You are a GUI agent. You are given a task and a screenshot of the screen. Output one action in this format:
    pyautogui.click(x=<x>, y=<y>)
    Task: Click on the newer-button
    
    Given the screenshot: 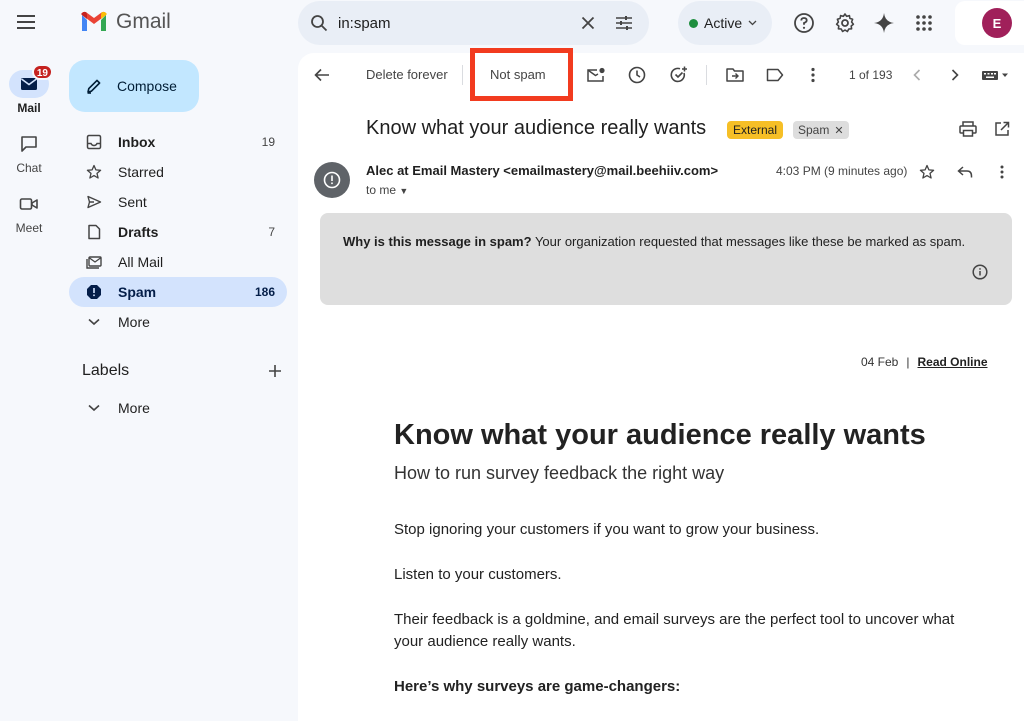 What is the action you would take?
    pyautogui.click(x=917, y=75)
    